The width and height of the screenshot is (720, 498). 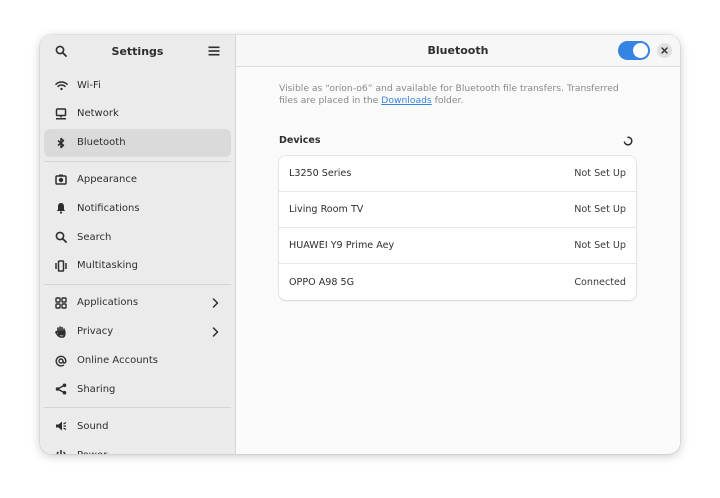 What do you see at coordinates (89, 85) in the screenshot?
I see `sidebar-item-label: Wi-Fi` at bounding box center [89, 85].